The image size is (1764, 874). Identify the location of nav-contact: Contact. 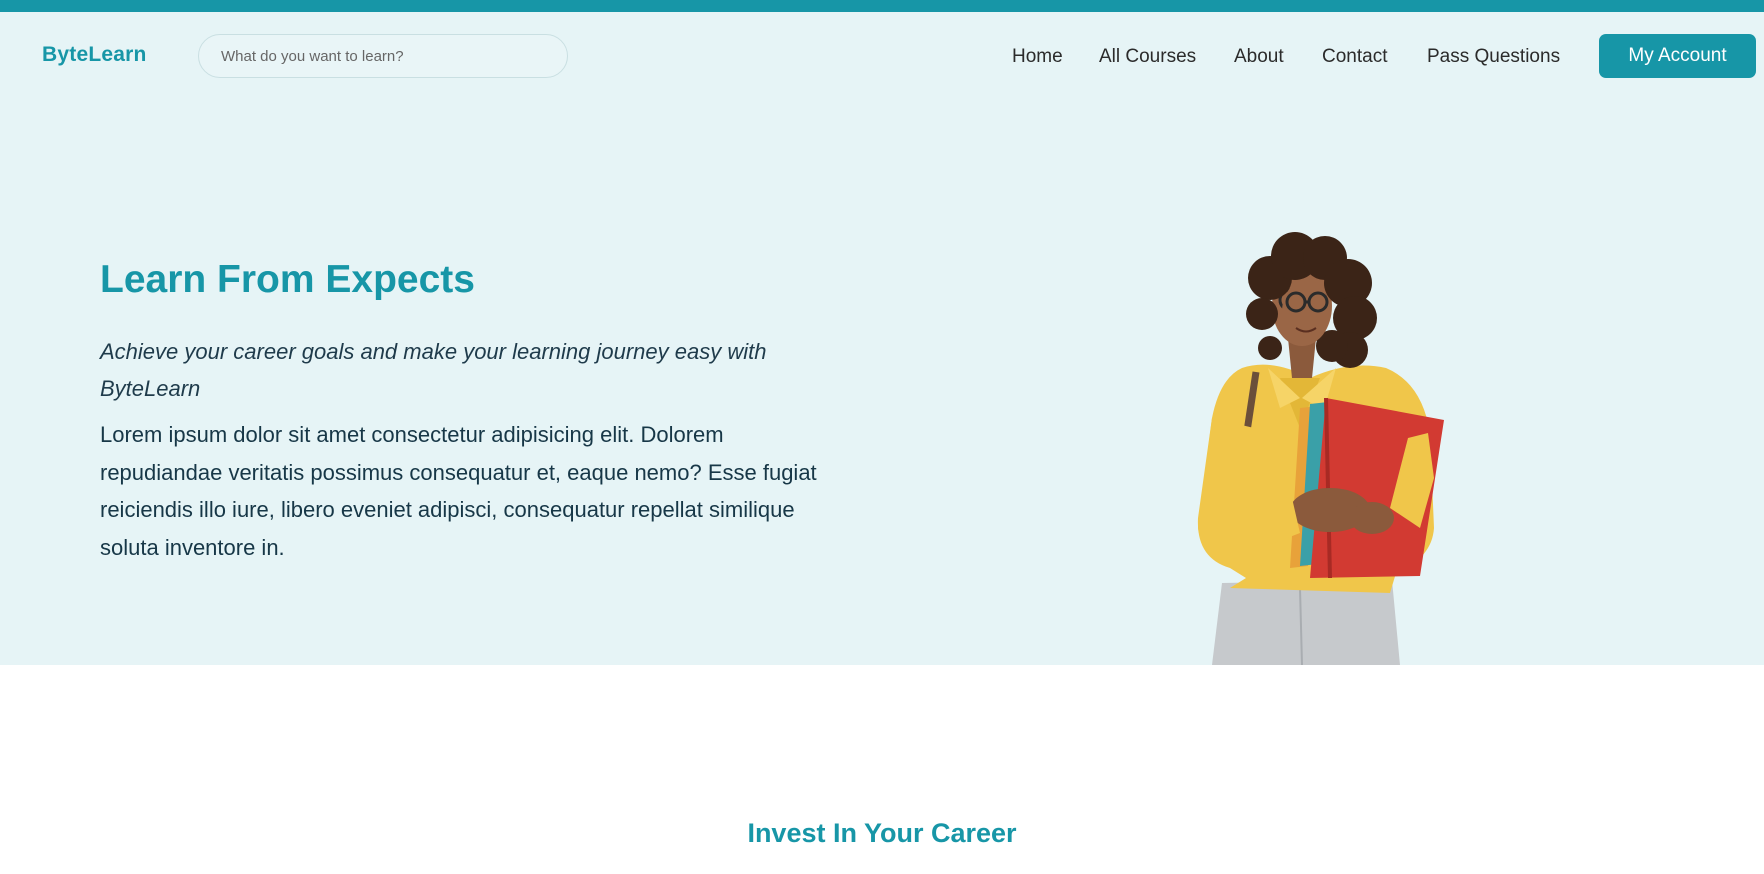
(1354, 57).